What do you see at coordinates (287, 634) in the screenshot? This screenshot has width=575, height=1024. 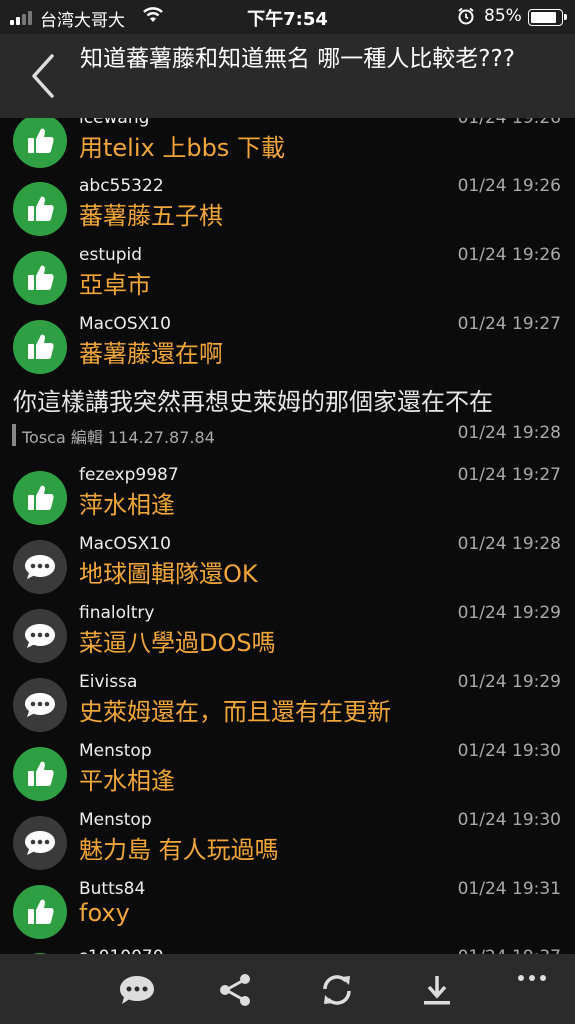 I see `comment-row: finaloltry 01/24 19:29 菜逼八學過DOS嗎` at bounding box center [287, 634].